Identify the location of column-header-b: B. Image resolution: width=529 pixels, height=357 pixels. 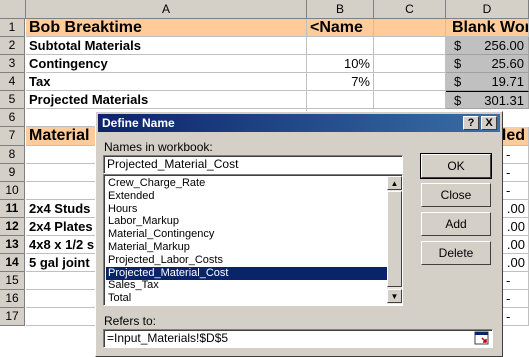
(340, 9).